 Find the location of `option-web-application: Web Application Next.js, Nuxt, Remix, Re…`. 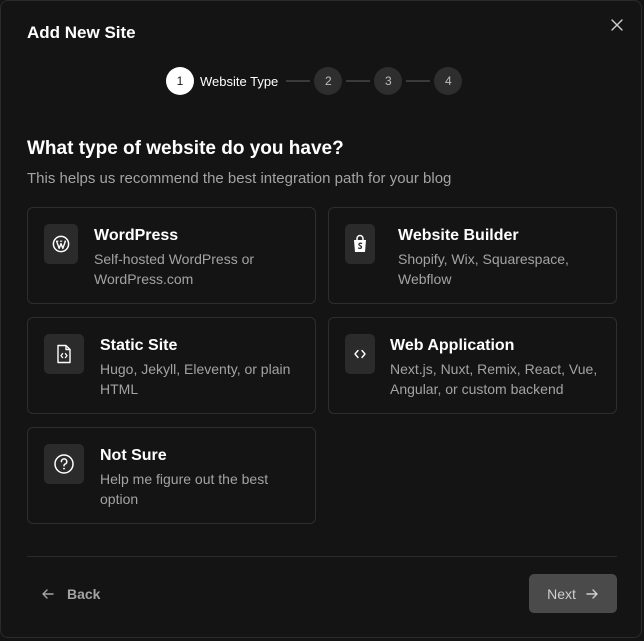

option-web-application: Web Application Next.js, Nuxt, Remix, Re… is located at coordinates (472, 365).